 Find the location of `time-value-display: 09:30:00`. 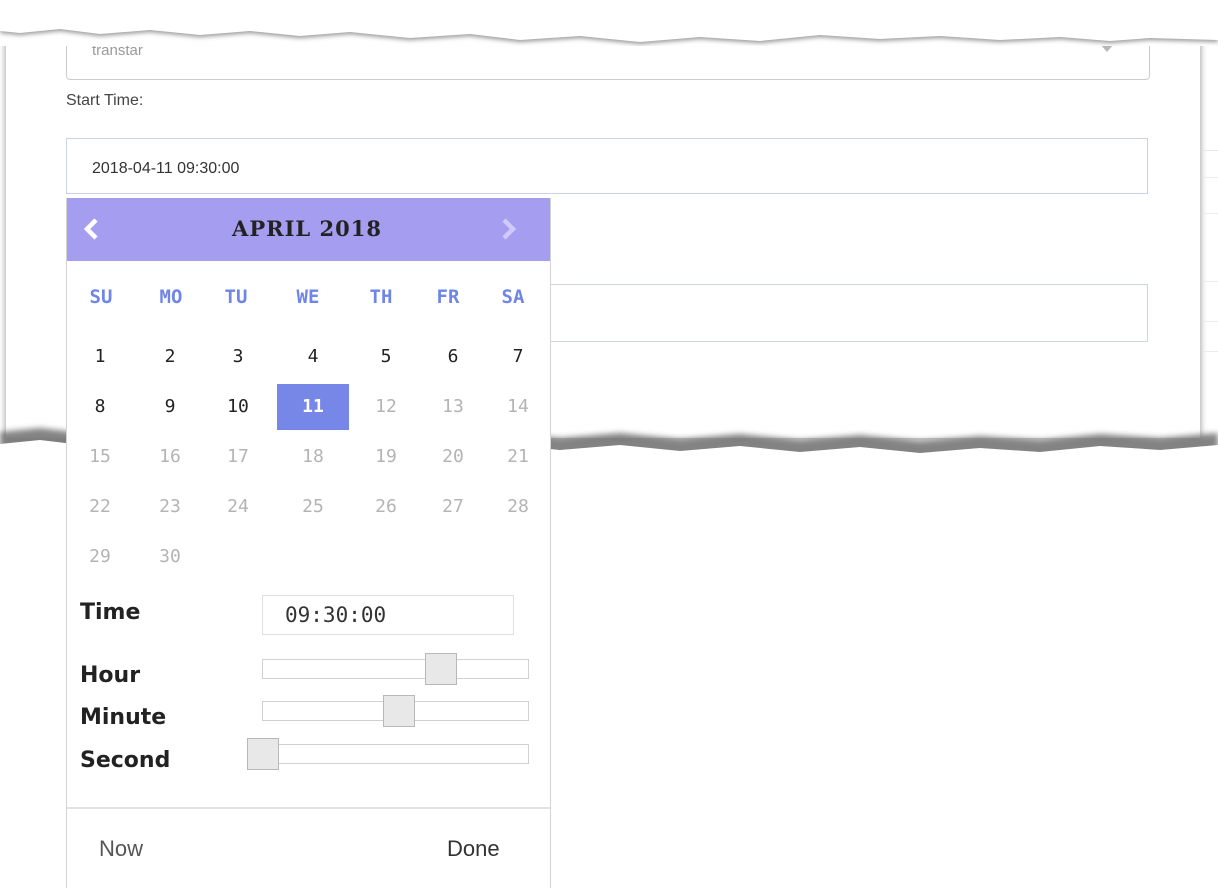

time-value-display: 09:30:00 is located at coordinates (388, 615).